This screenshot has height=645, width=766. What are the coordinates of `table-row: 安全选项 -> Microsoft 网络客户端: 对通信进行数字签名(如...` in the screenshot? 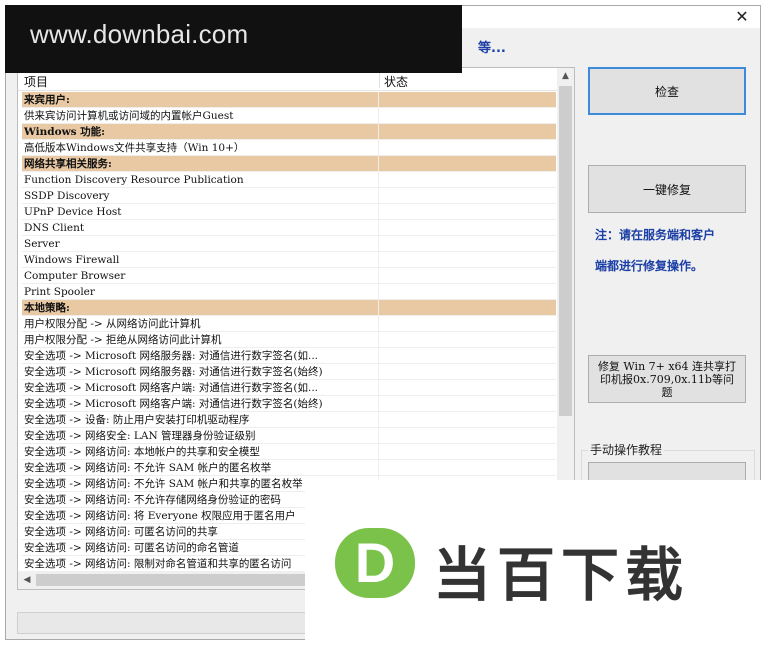 It's located at (289, 388).